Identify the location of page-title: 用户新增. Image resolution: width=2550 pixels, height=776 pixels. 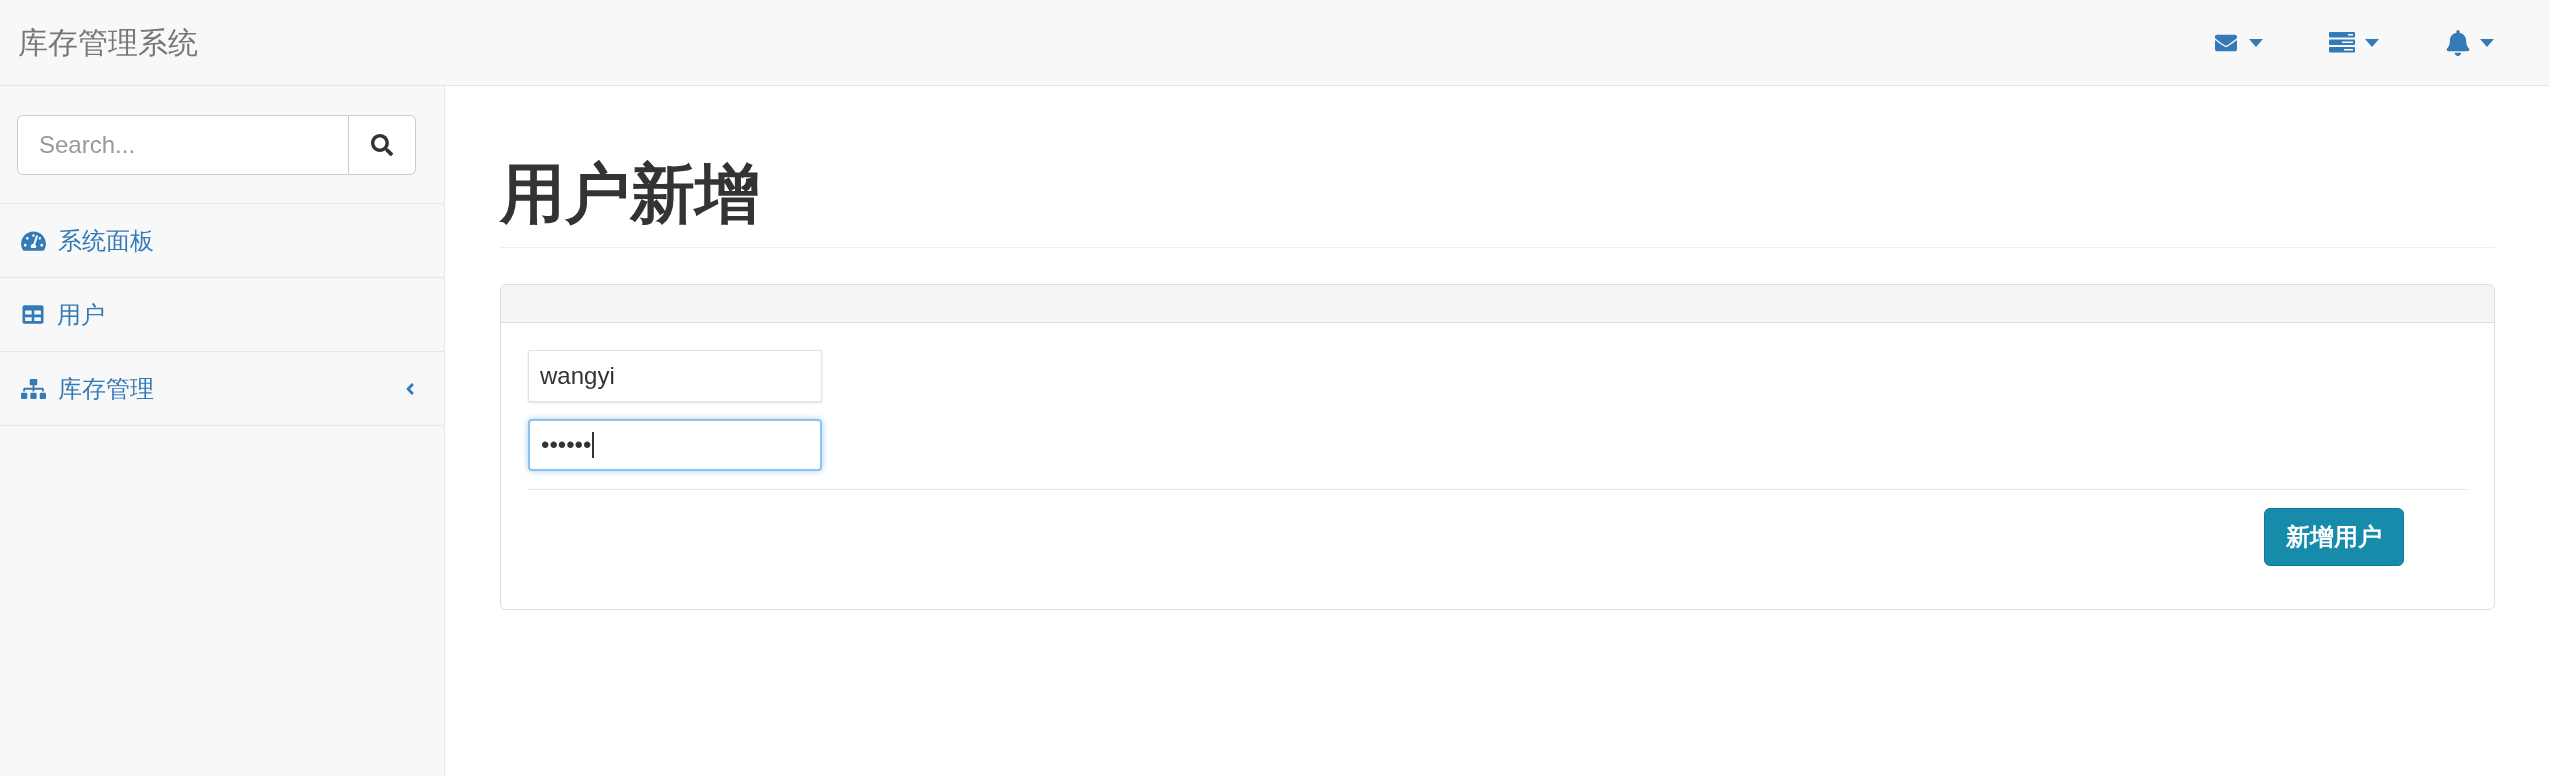
(630, 194).